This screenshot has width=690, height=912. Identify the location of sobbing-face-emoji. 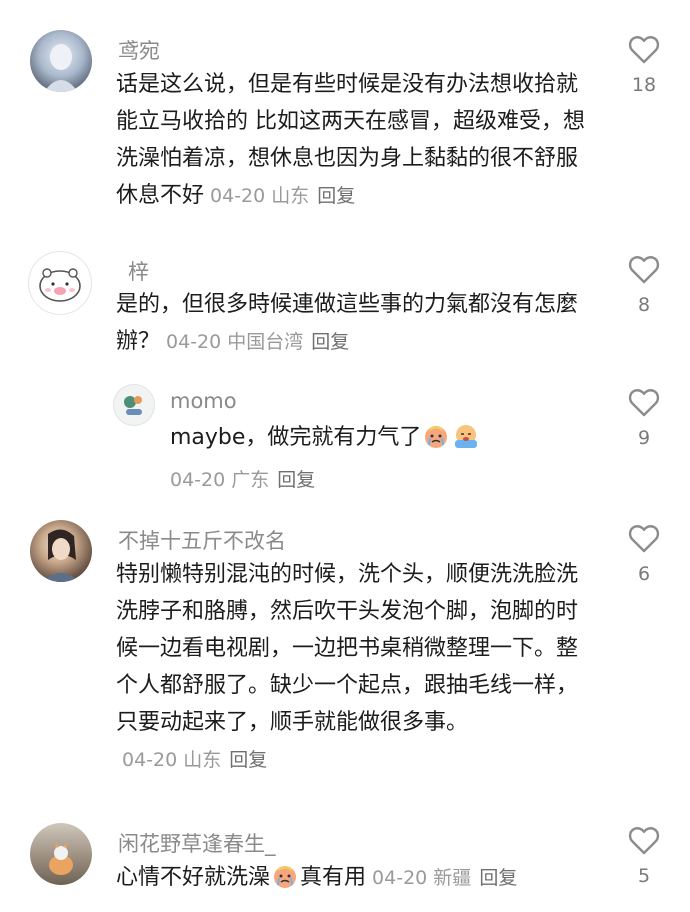
(466, 436).